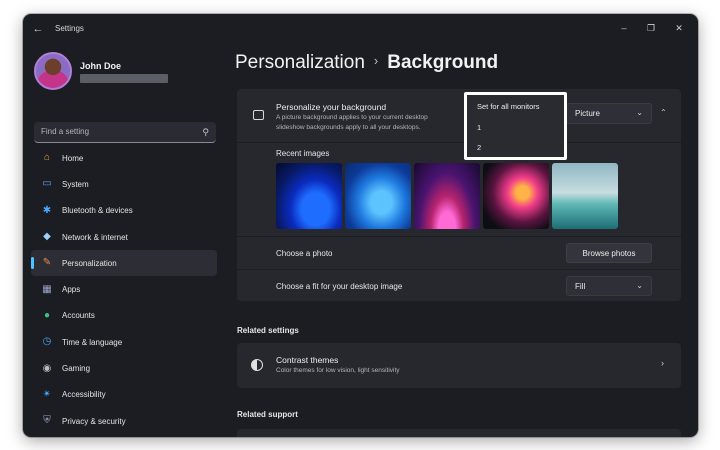  I want to click on browse-photos-button: Browse photos, so click(609, 253).